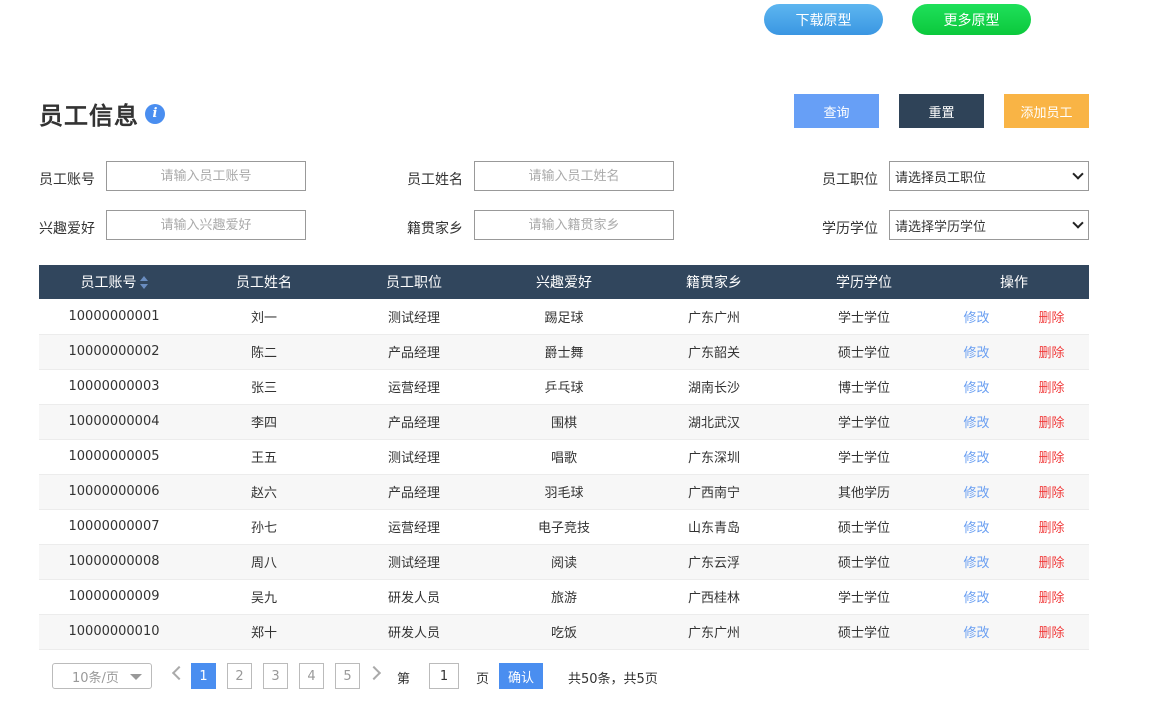 The height and width of the screenshot is (716, 1154). What do you see at coordinates (114, 596) in the screenshot?
I see `cell-account: 10000000009` at bounding box center [114, 596].